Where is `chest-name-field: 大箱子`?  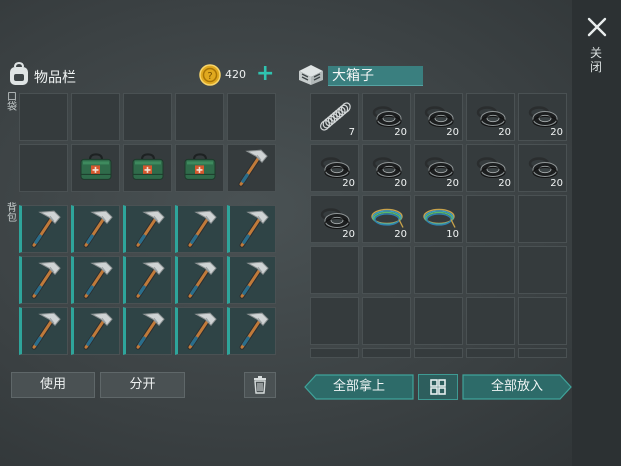 chest-name-field: 大箱子 is located at coordinates (375, 76).